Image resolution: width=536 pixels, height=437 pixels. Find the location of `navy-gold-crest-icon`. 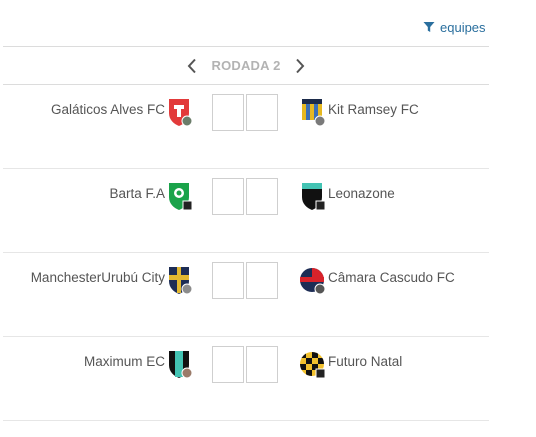

navy-gold-crest-icon is located at coordinates (181, 281).